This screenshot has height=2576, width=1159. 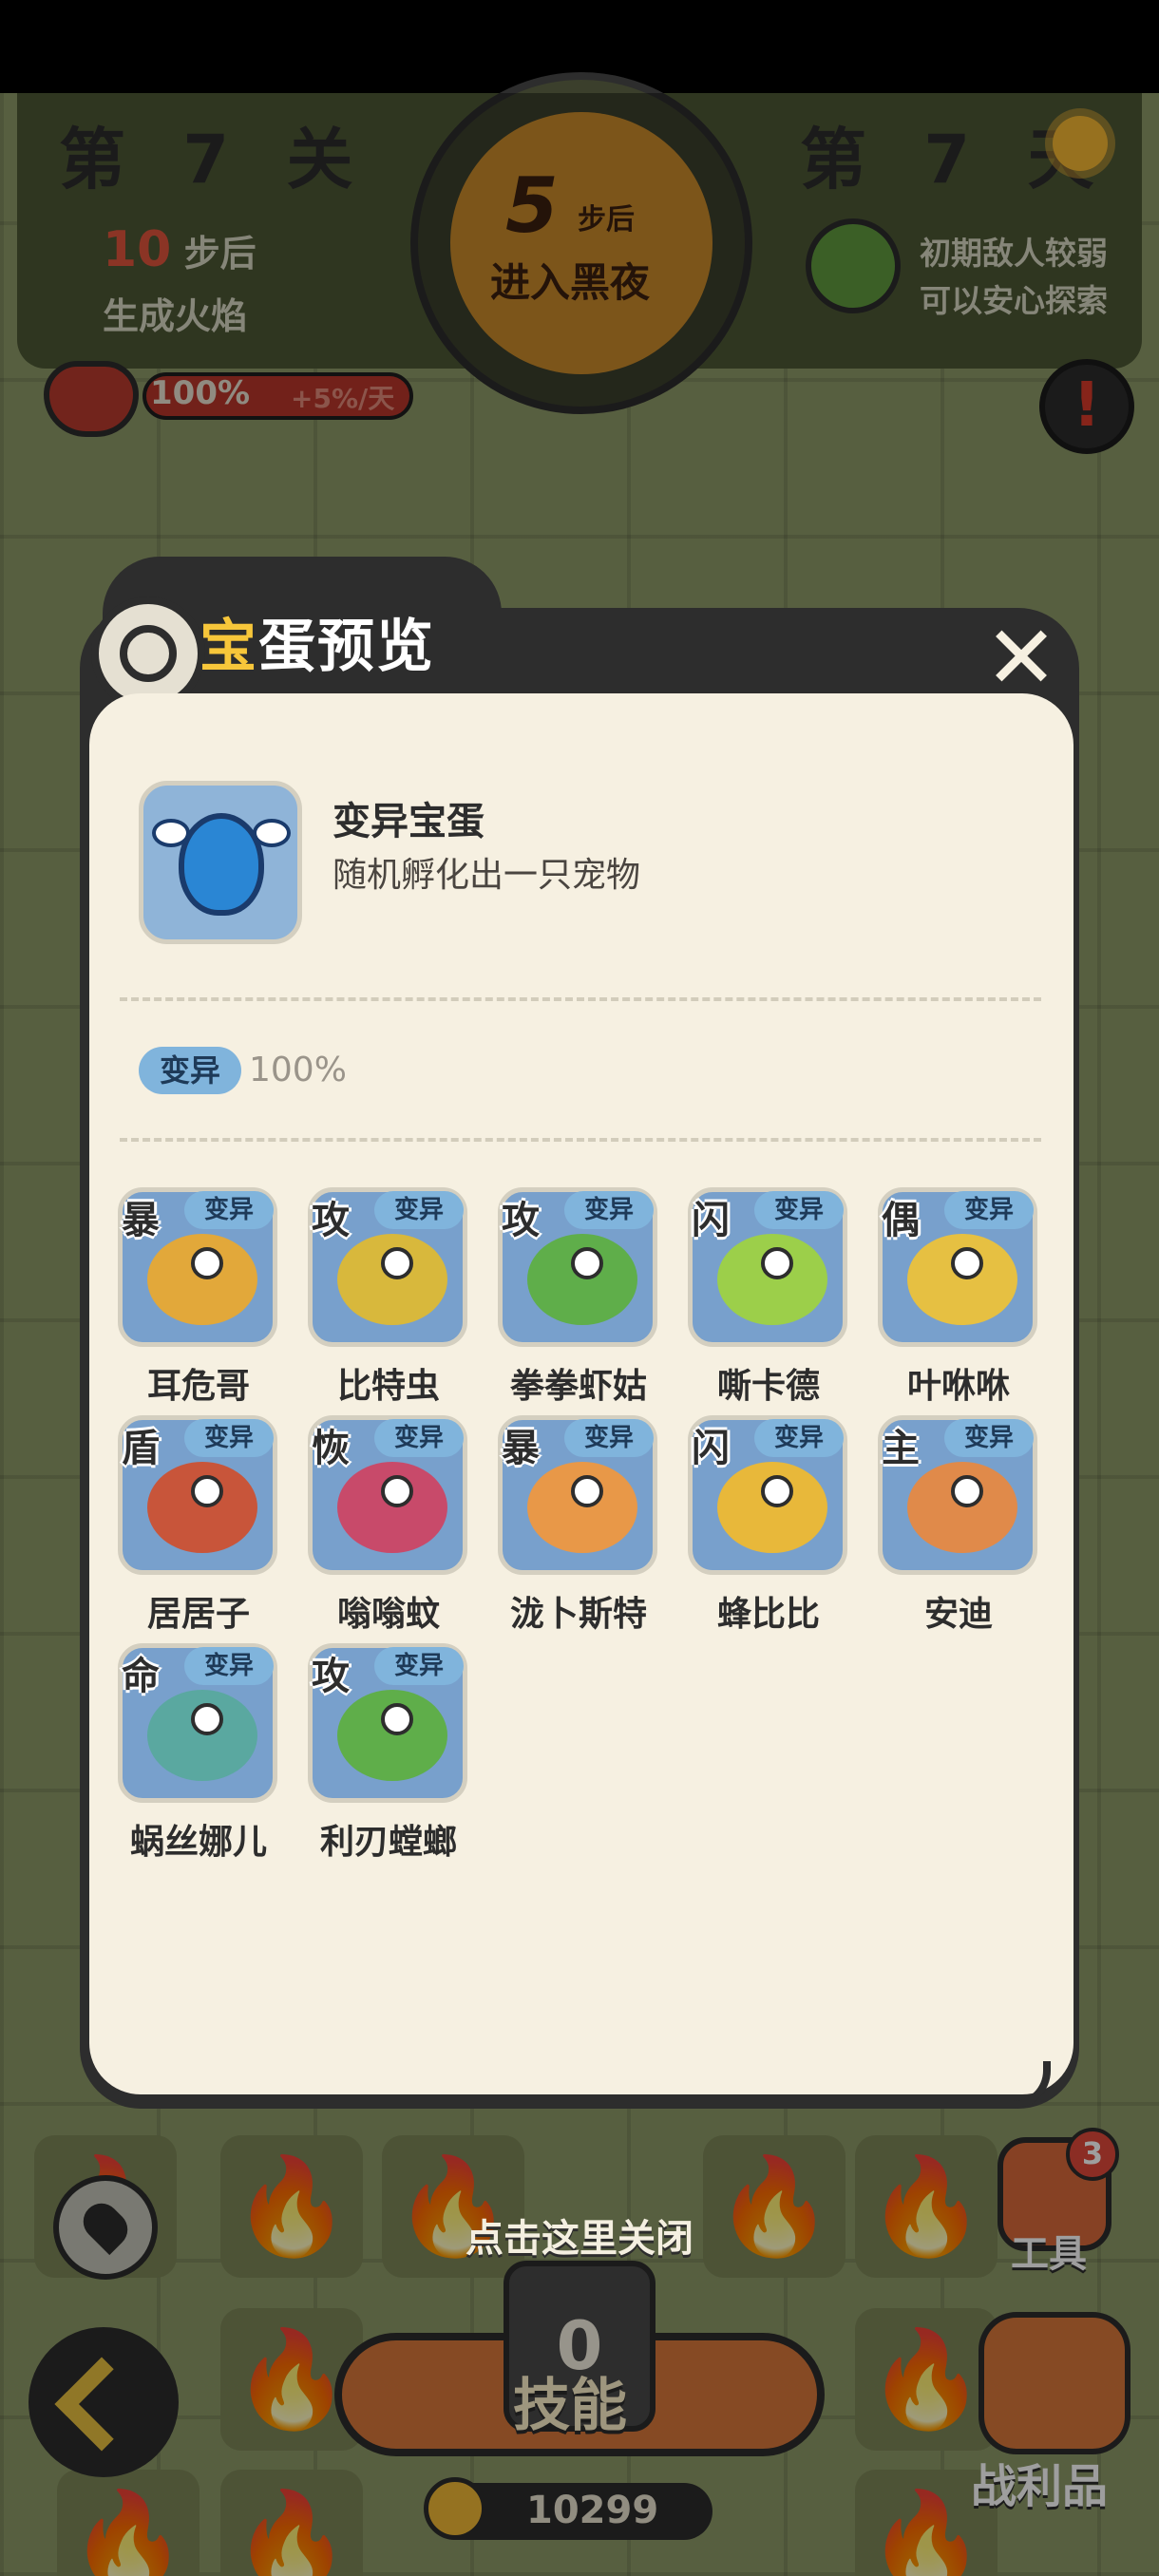 What do you see at coordinates (388, 1842) in the screenshot?
I see `pet-name: 利刃螳螂` at bounding box center [388, 1842].